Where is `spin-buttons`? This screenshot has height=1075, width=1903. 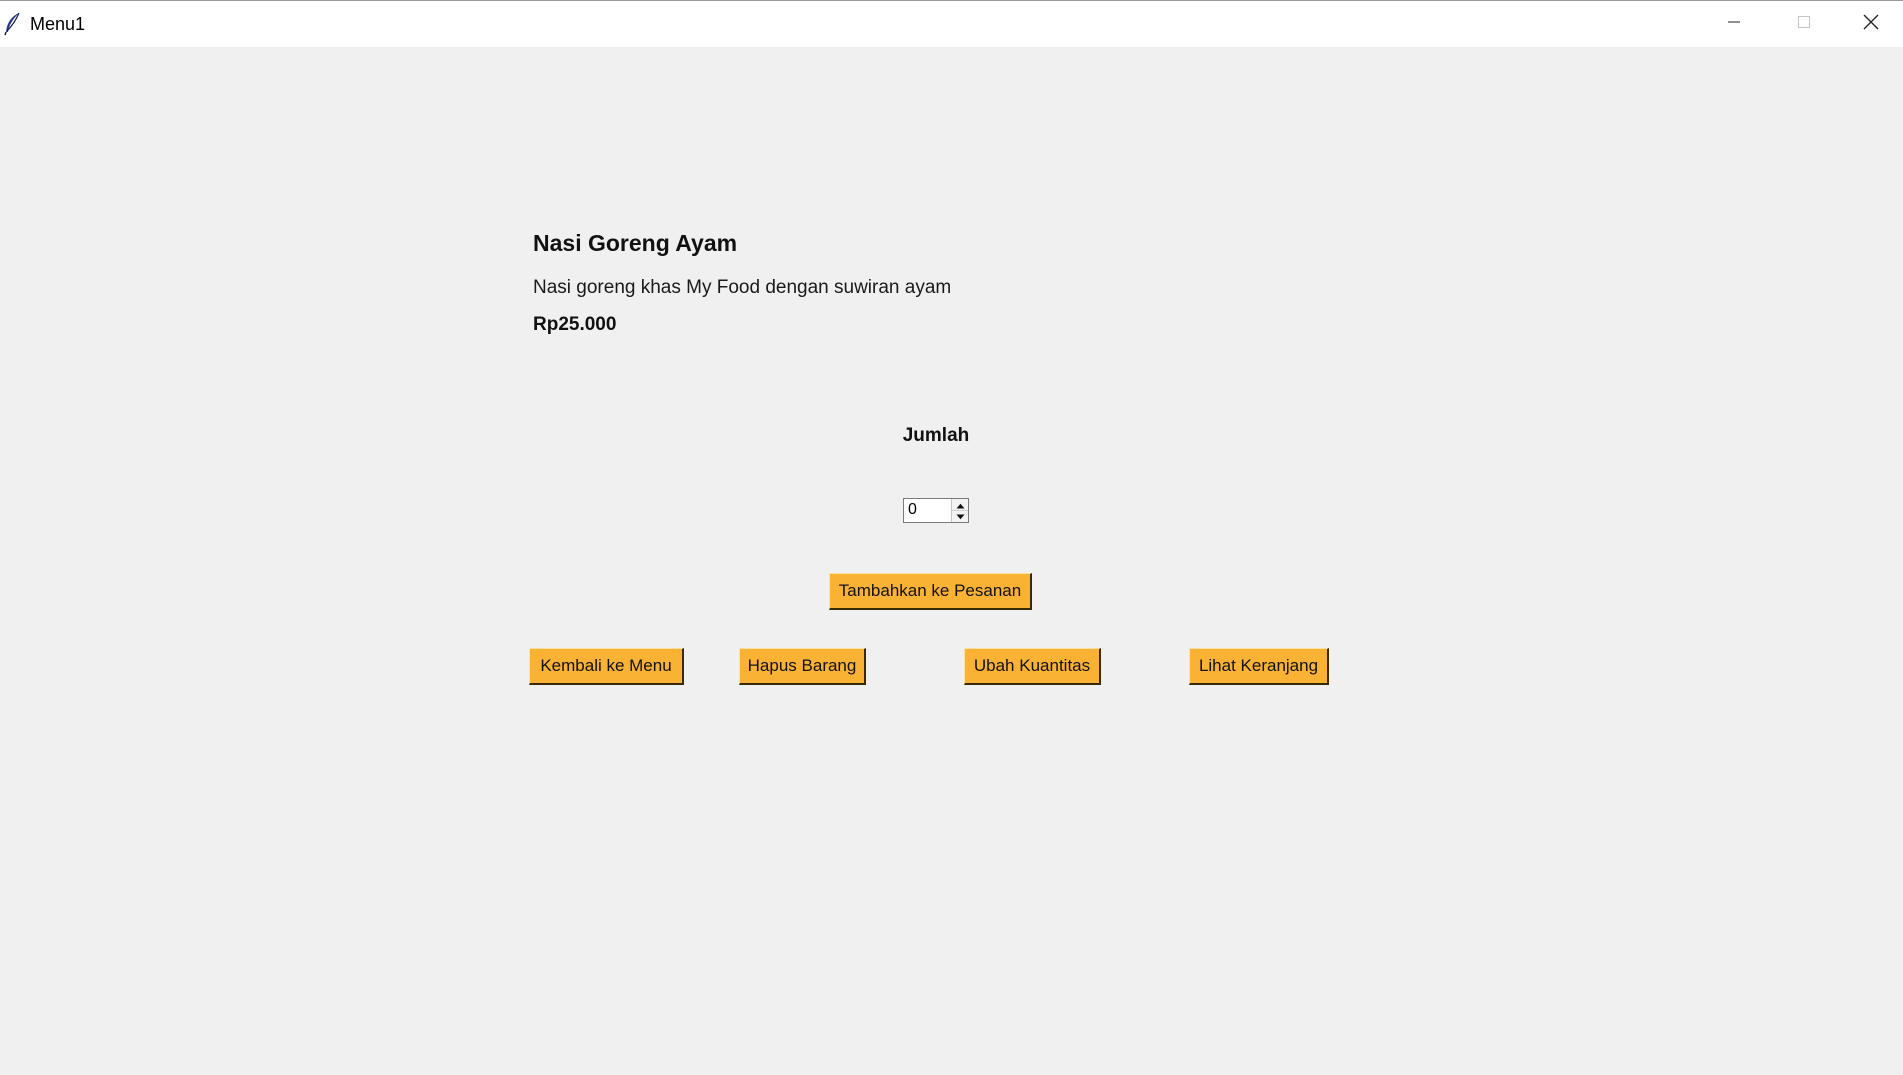
spin-buttons is located at coordinates (959, 510).